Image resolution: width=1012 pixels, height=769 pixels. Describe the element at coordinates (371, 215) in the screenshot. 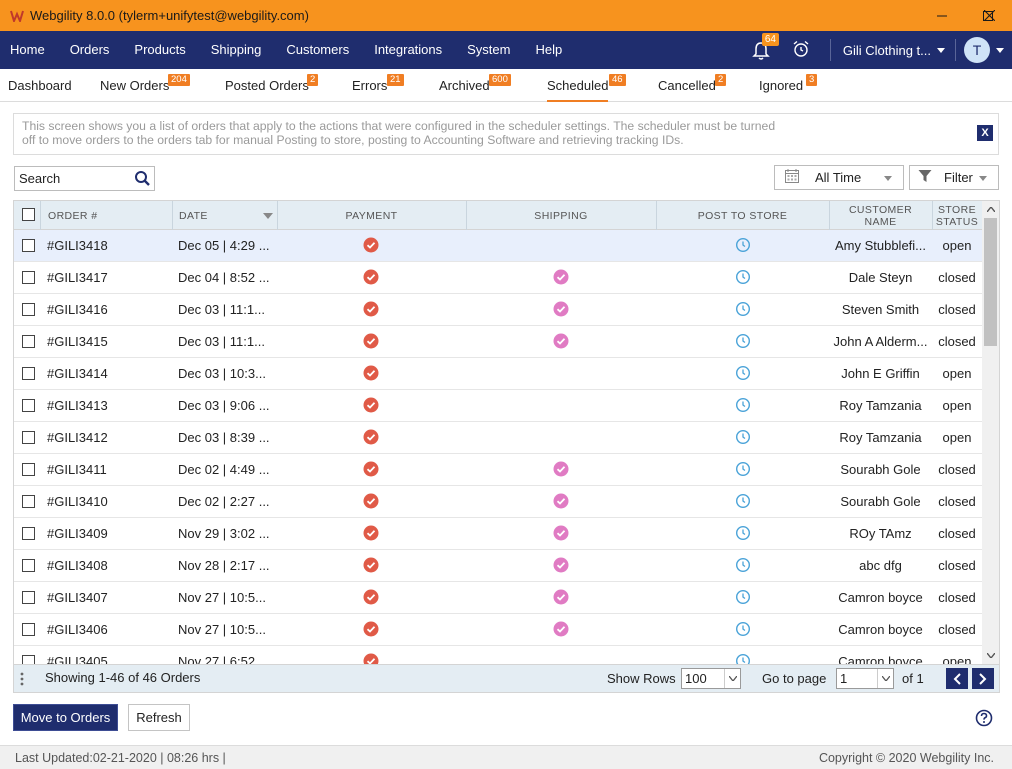

I see `column-payment: PAYMENT` at that location.